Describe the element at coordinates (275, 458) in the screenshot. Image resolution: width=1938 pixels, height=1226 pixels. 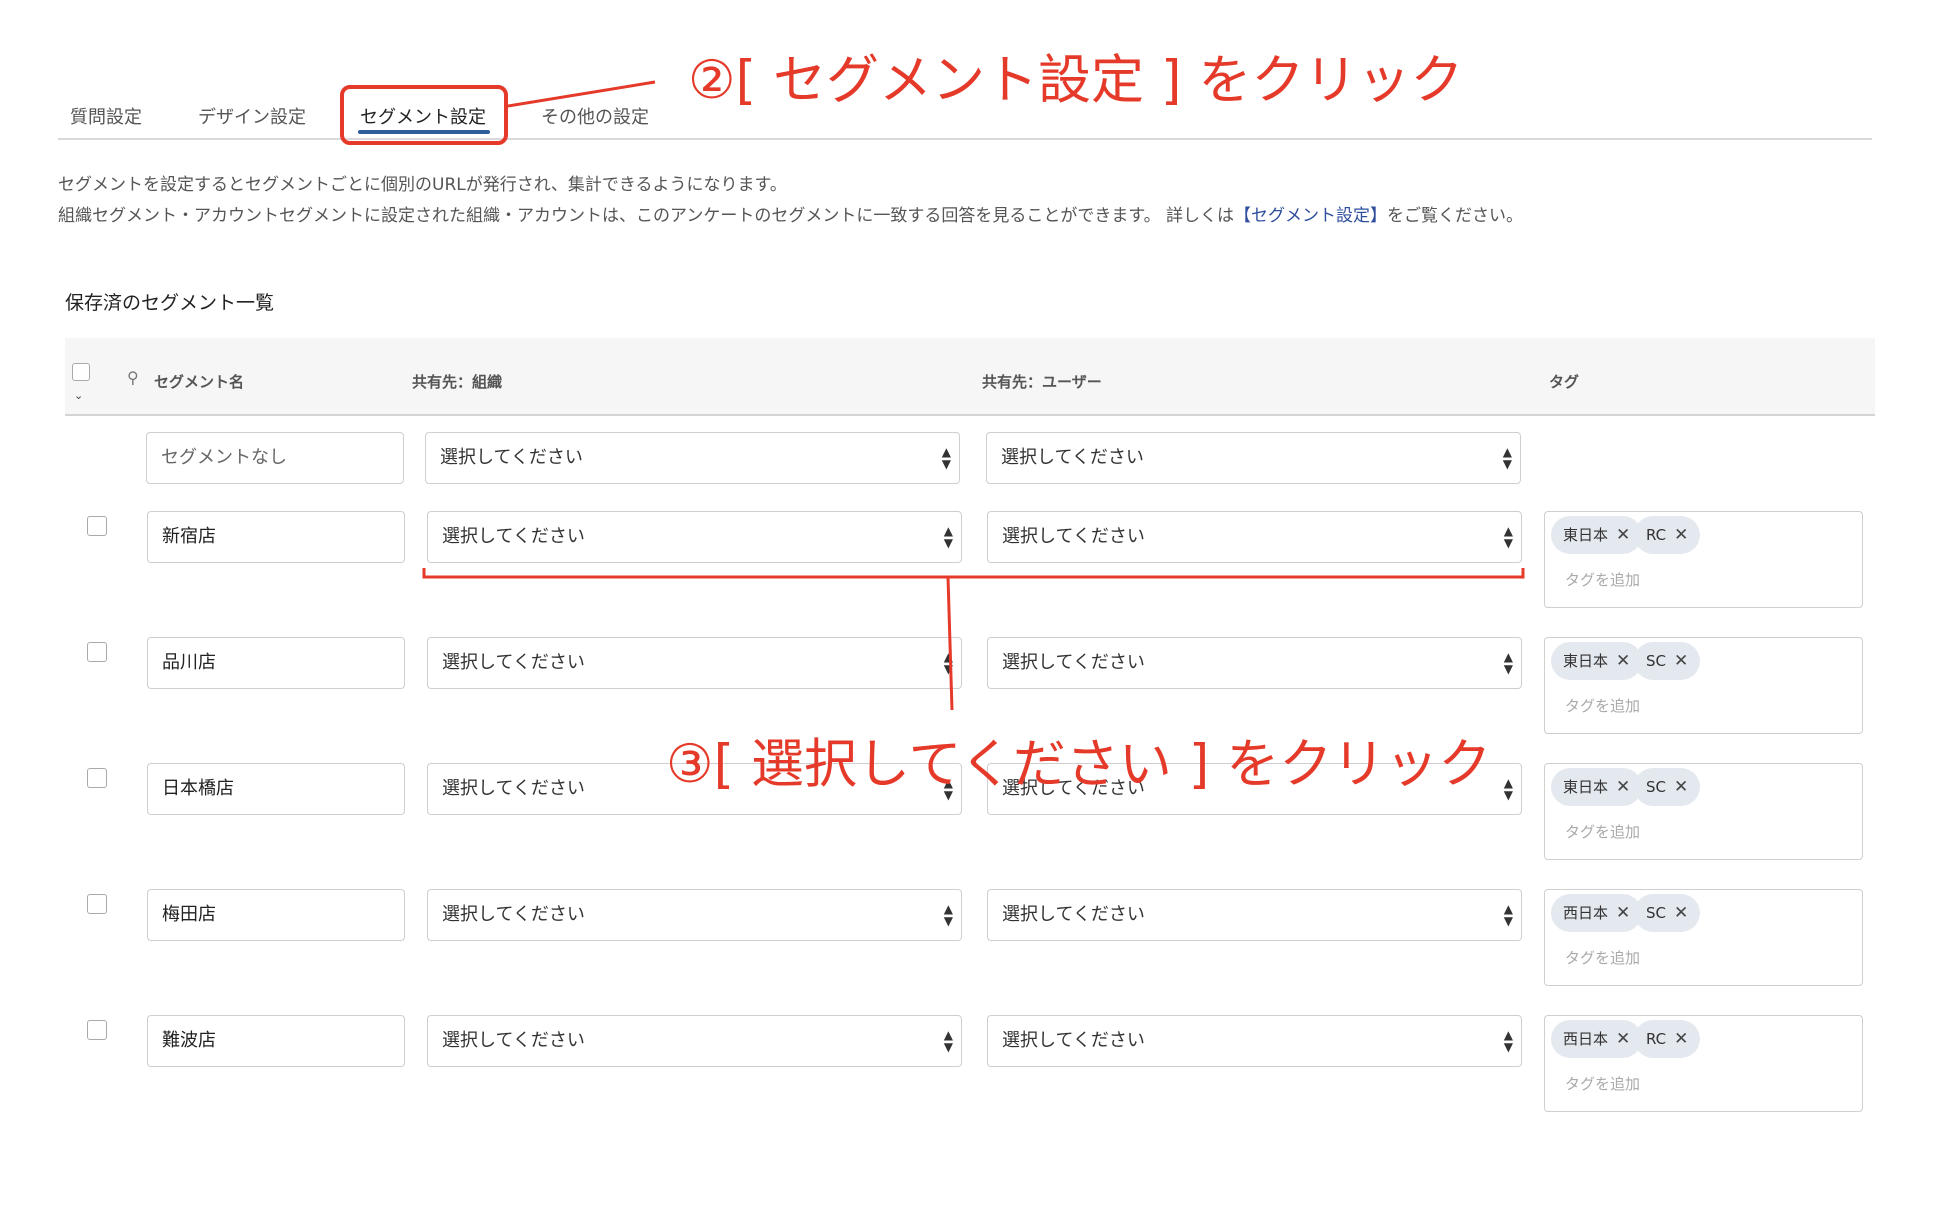
I see `segment-name-input: セグメントなし` at that location.